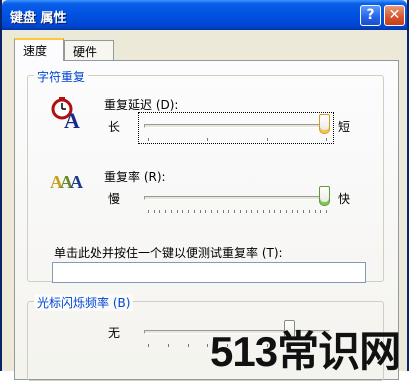 The image size is (411, 381). What do you see at coordinates (39, 49) in the screenshot?
I see `tab-speed: 速度` at bounding box center [39, 49].